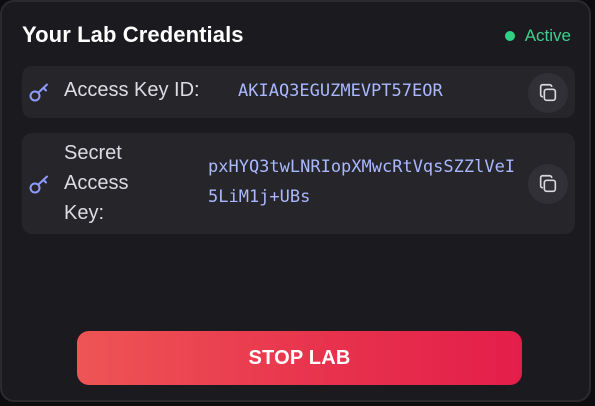  I want to click on access-key-label: Access Key ID:, so click(132, 90).